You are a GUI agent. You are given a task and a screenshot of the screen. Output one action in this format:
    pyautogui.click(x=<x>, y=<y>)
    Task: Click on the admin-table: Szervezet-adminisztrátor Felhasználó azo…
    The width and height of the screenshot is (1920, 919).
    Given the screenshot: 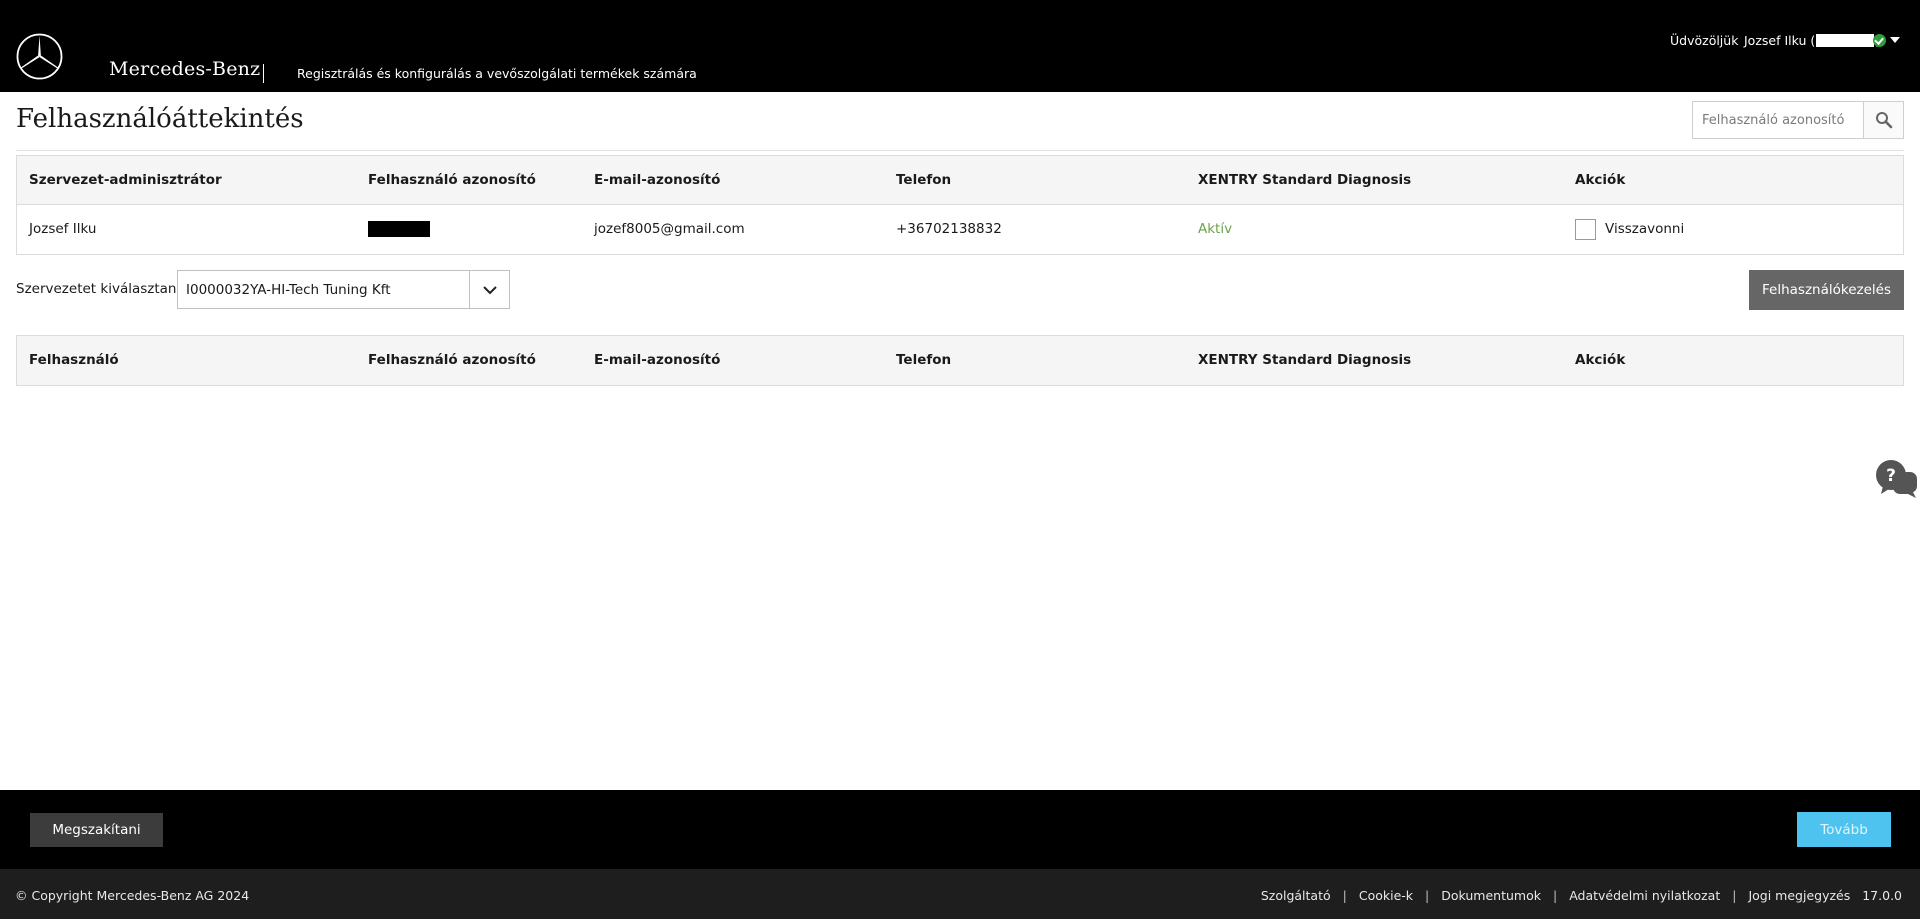 What is the action you would take?
    pyautogui.click(x=960, y=205)
    